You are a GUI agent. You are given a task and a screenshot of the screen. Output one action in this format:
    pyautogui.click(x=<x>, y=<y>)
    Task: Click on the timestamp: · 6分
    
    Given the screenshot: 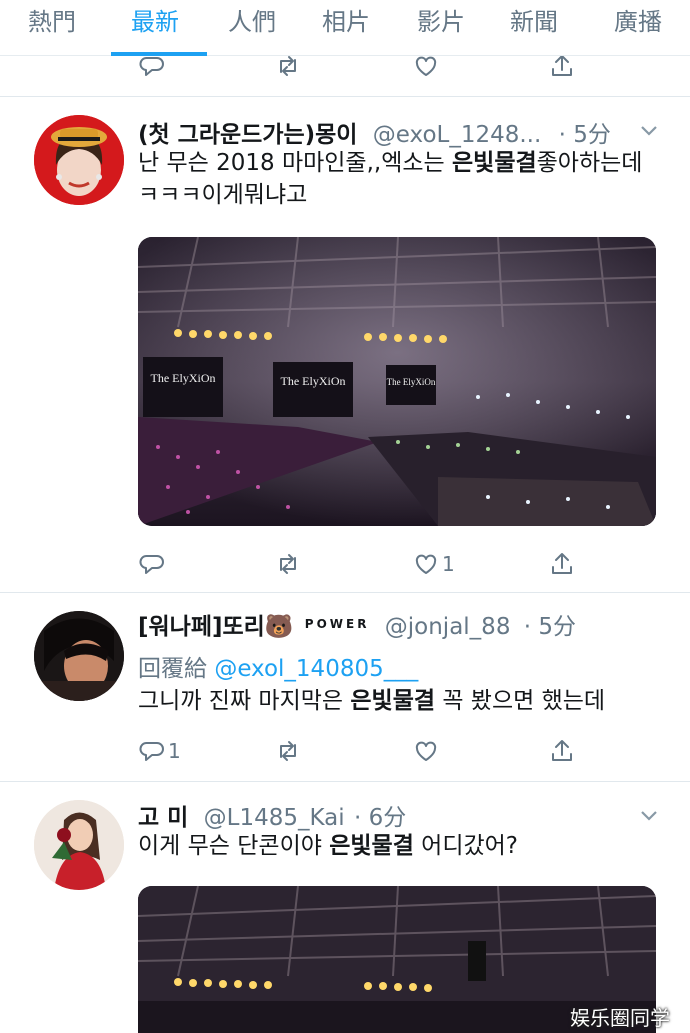 What is the action you would take?
    pyautogui.click(x=380, y=818)
    